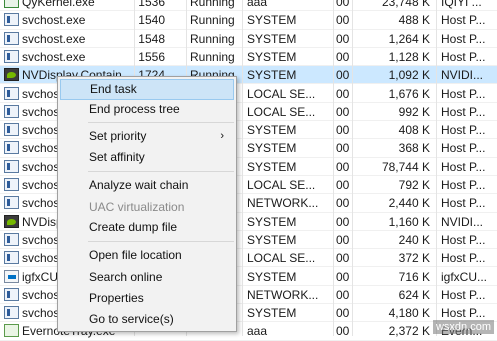 The image size is (497, 341). I want to click on process-pid: 1548, so click(151, 38).